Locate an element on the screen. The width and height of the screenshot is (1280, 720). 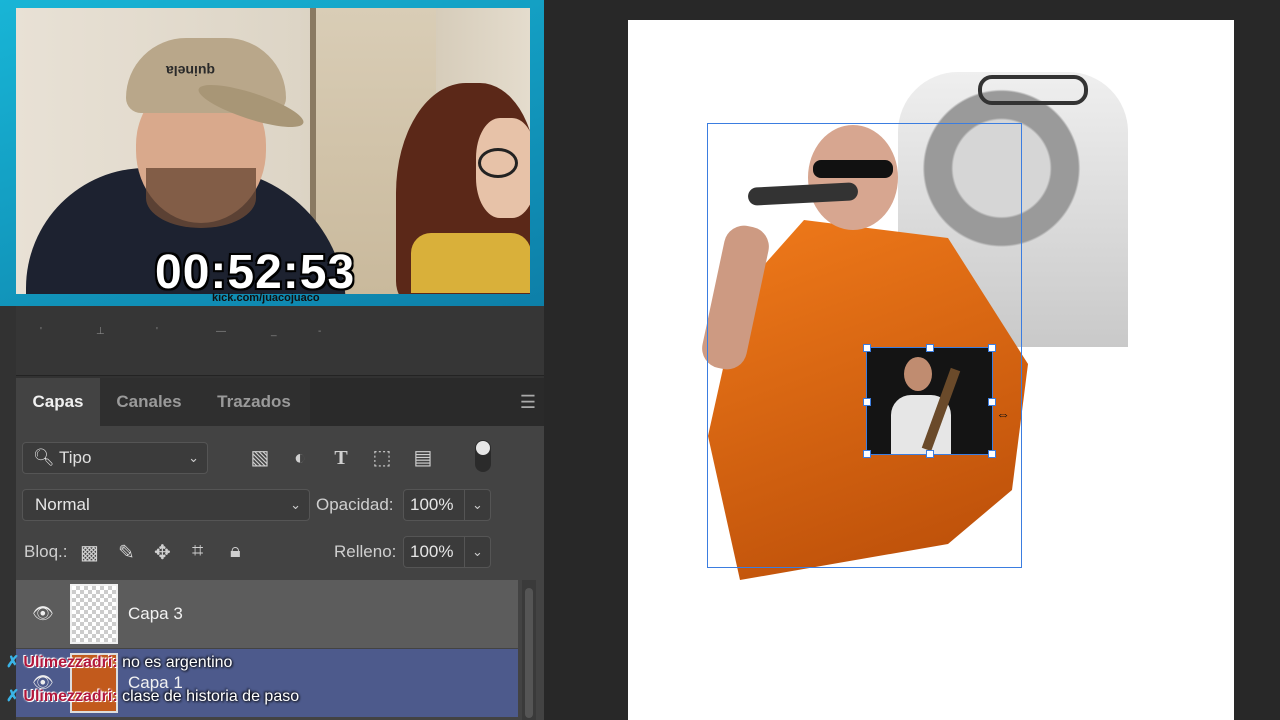
tick: - is located at coordinates (320, 331).